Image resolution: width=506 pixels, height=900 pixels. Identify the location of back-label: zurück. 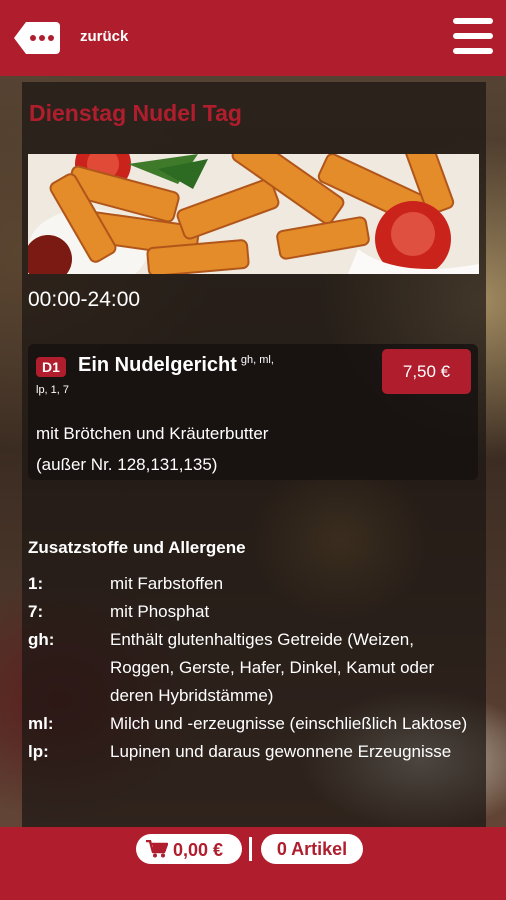
(104, 36).